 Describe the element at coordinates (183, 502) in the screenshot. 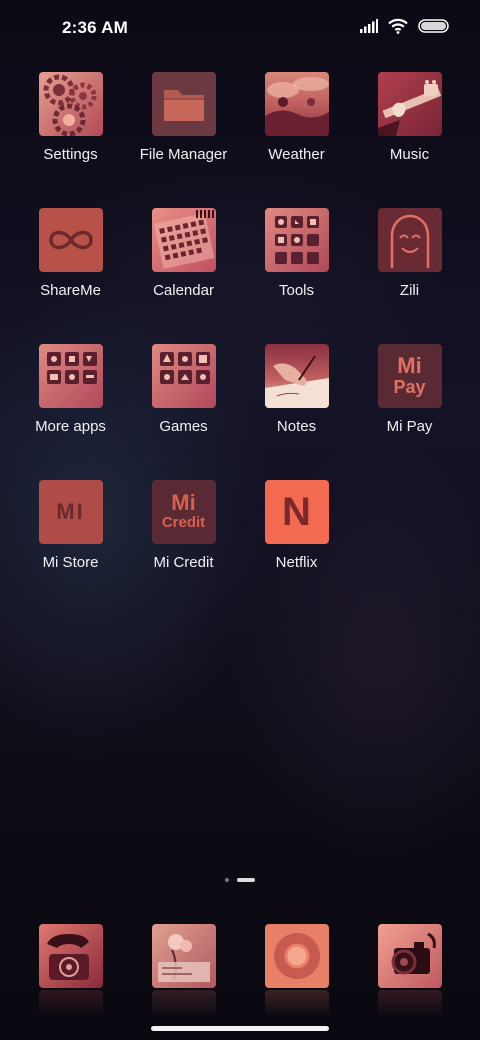

I see `mi-credit-logo-top: Mi` at that location.